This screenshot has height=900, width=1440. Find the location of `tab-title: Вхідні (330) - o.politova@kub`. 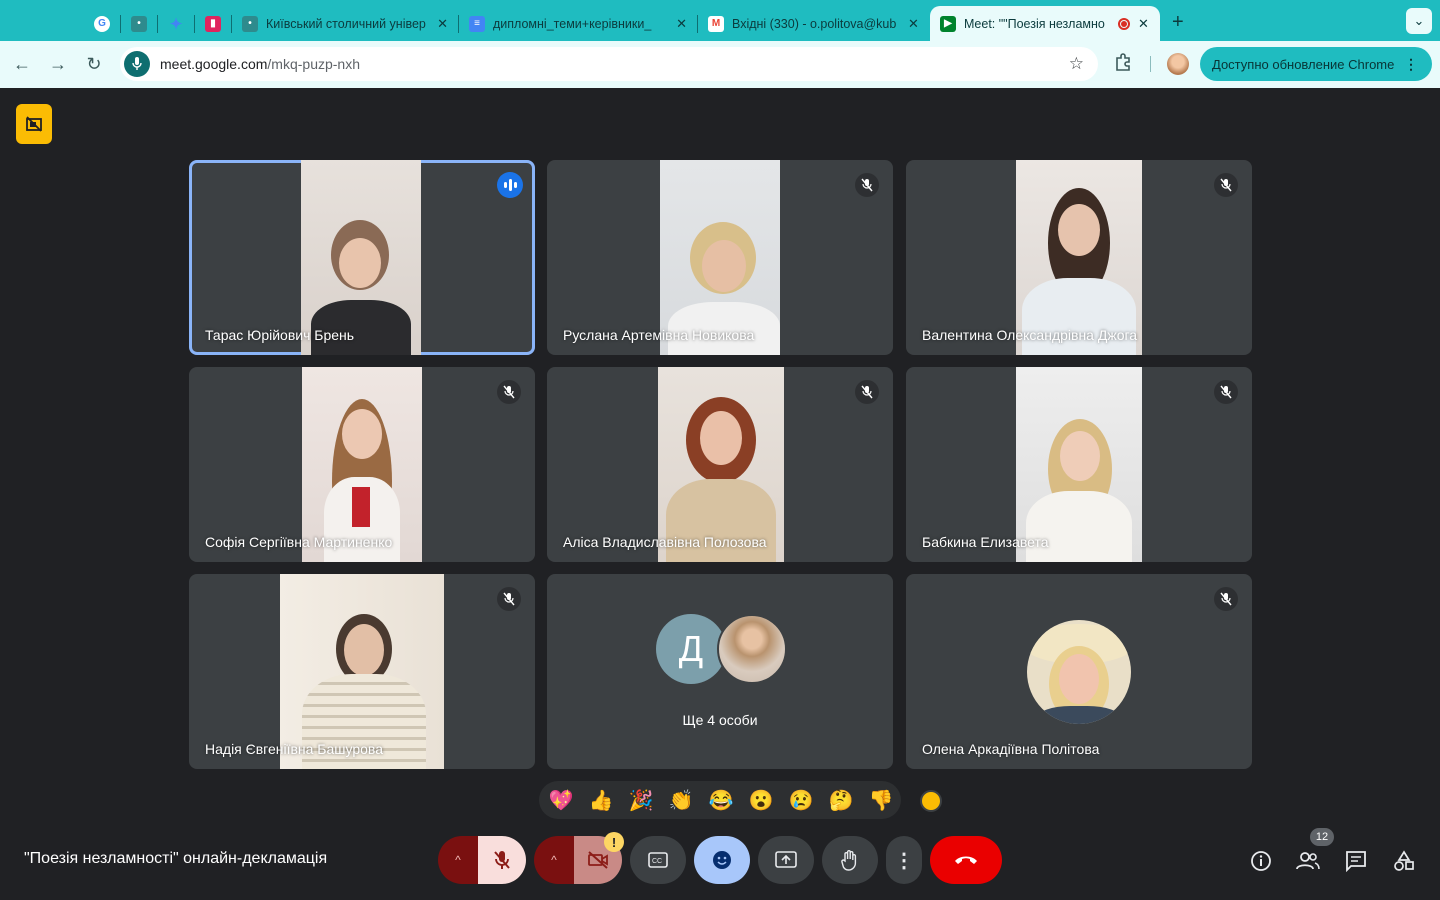

tab-title: Вхідні (330) - o.politova@kub is located at coordinates (814, 23).